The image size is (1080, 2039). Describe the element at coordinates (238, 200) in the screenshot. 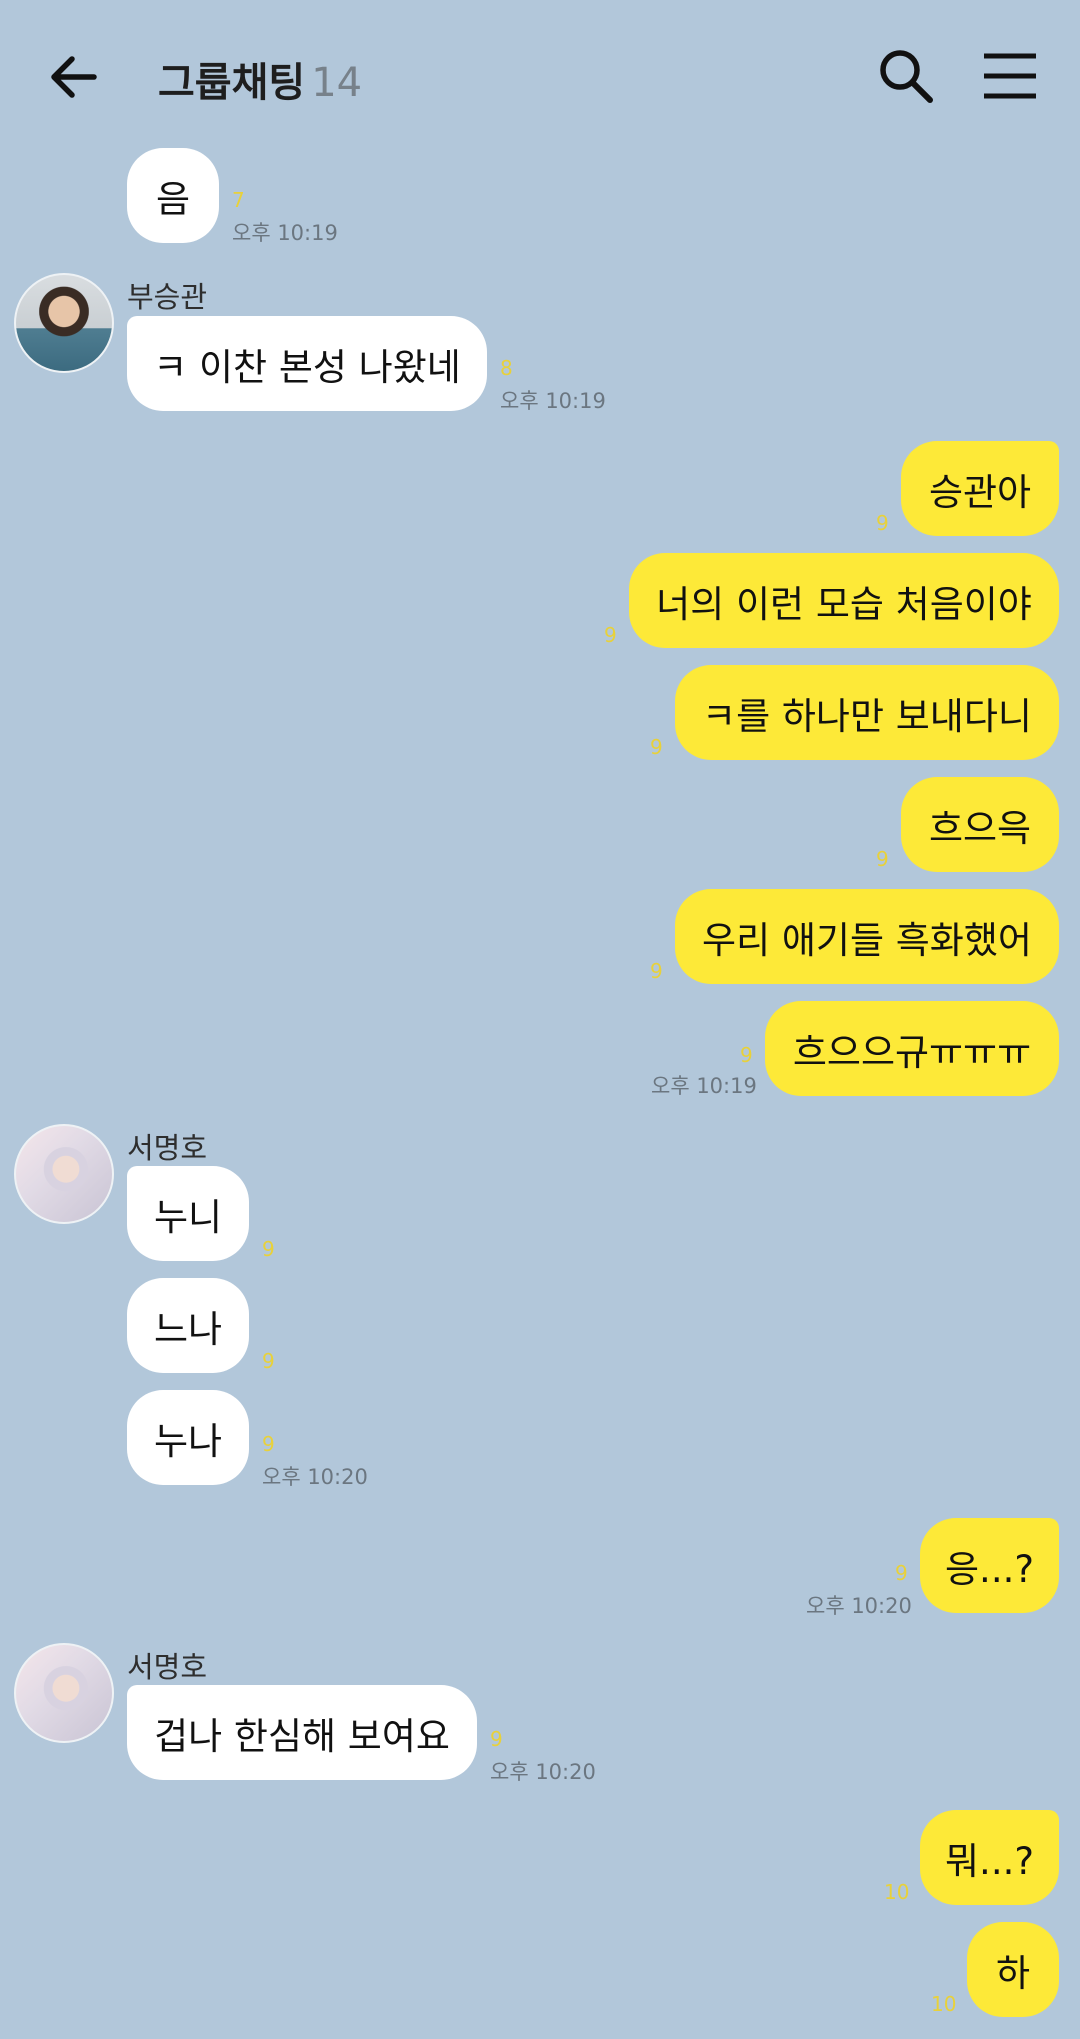

I see `unread-count: 7` at that location.